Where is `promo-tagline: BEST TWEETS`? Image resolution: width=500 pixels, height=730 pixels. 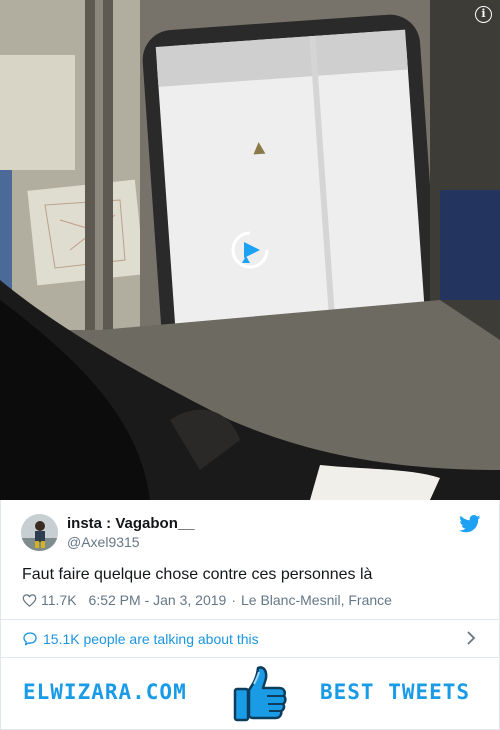 promo-tagline: BEST TWEETS is located at coordinates (395, 692).